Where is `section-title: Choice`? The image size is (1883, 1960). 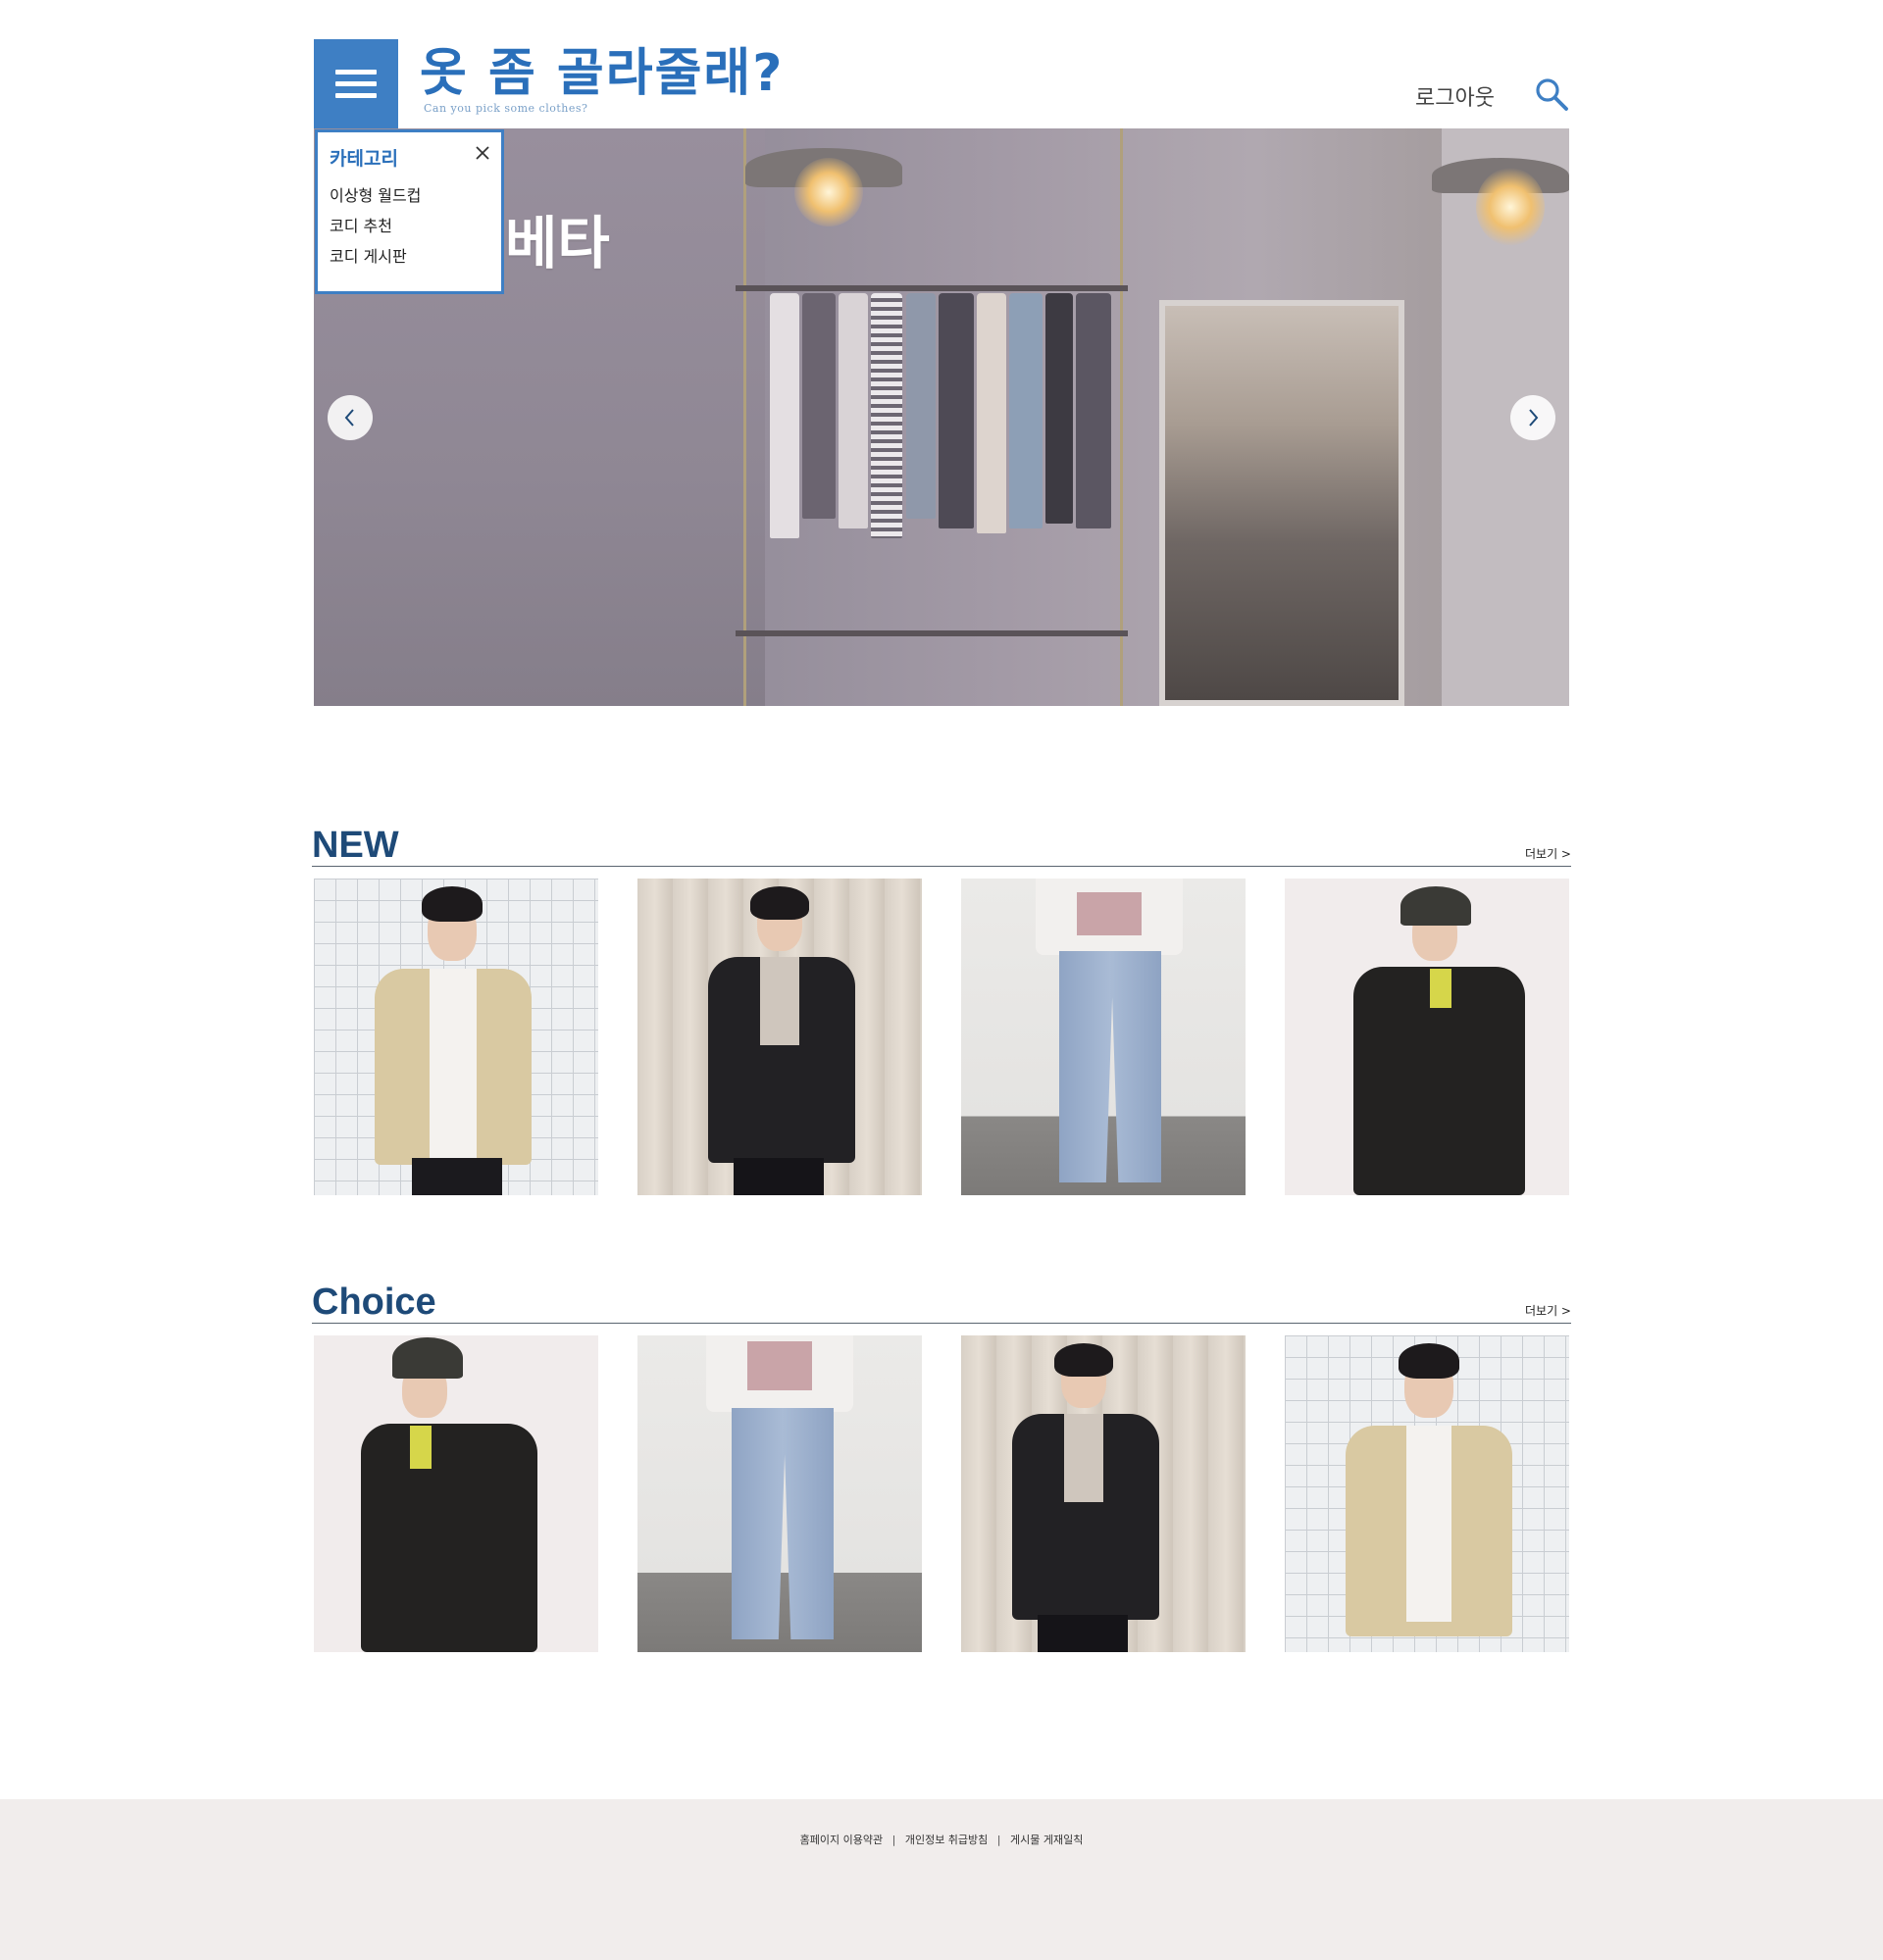
section-title: Choice is located at coordinates (374, 1302).